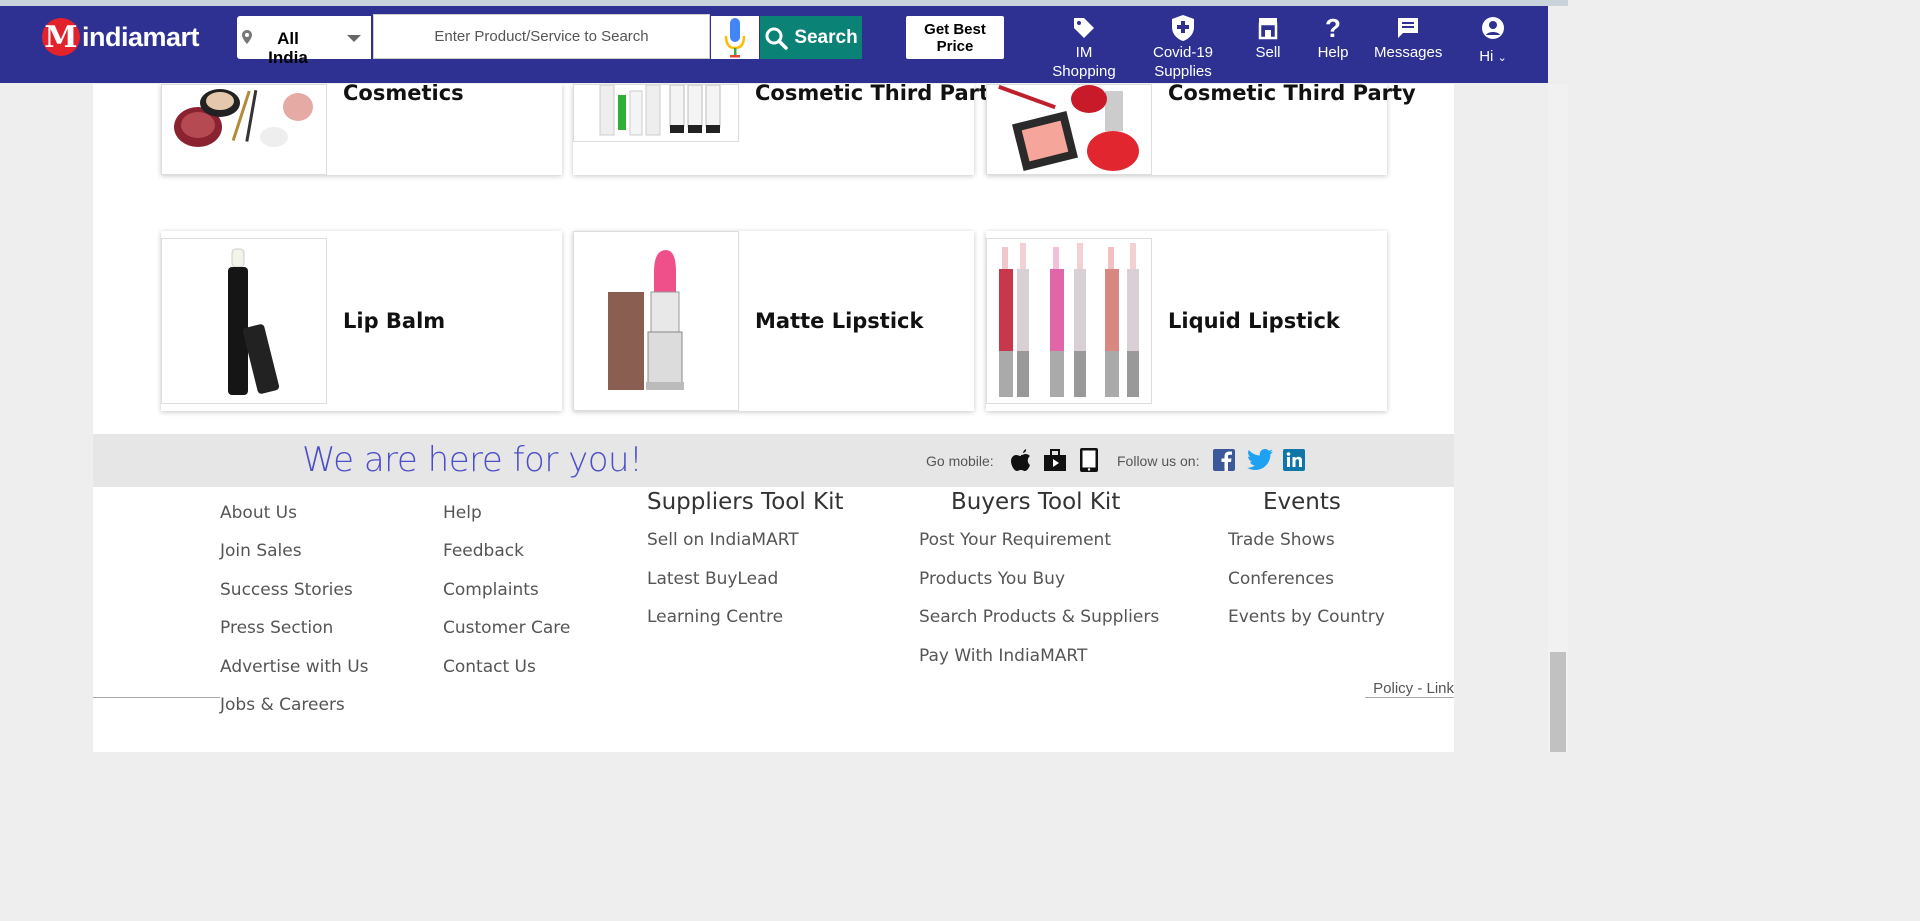  I want to click on footer-link: Customer Care, so click(506, 628).